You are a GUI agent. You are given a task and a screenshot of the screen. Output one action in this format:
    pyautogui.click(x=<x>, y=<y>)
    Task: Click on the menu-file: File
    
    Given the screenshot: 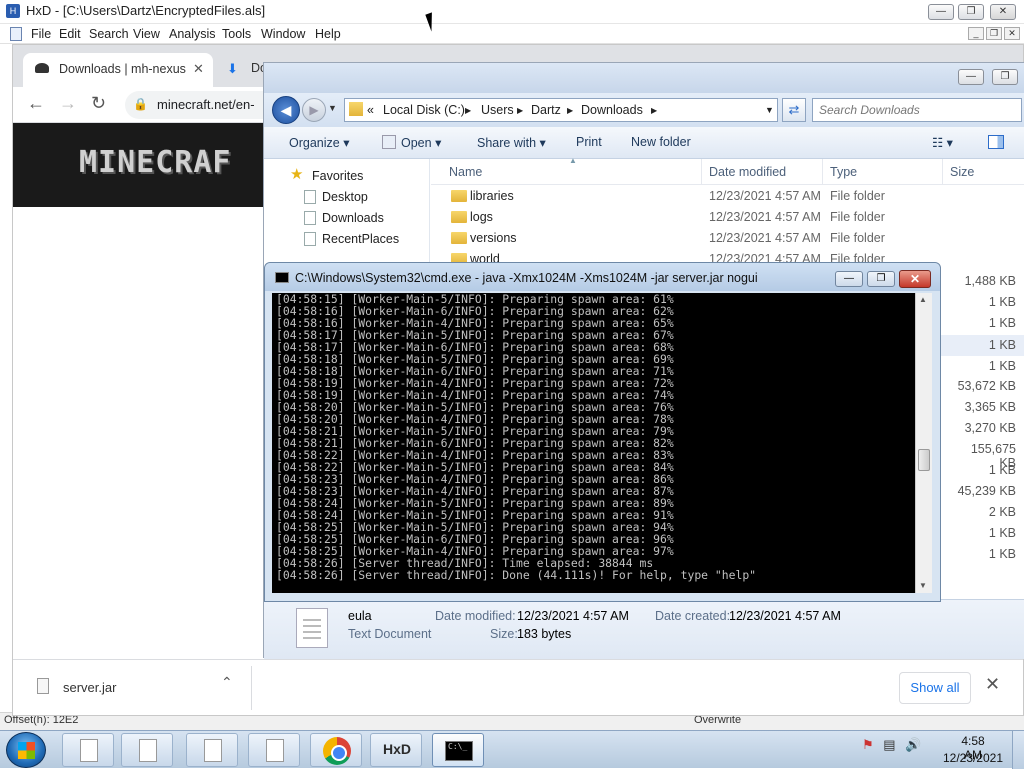 What is the action you would take?
    pyautogui.click(x=41, y=34)
    